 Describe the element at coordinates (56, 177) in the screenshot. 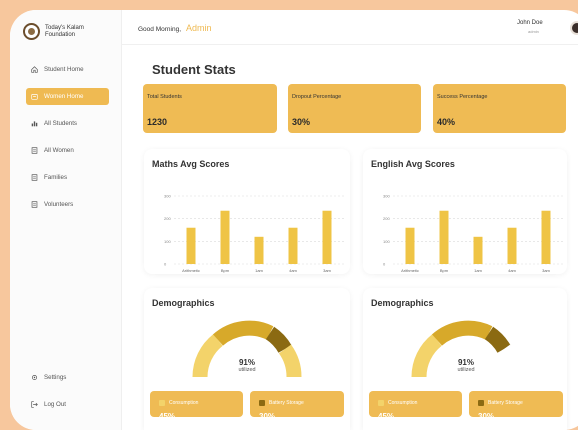

I see `sidebar-item-label: Families` at that location.